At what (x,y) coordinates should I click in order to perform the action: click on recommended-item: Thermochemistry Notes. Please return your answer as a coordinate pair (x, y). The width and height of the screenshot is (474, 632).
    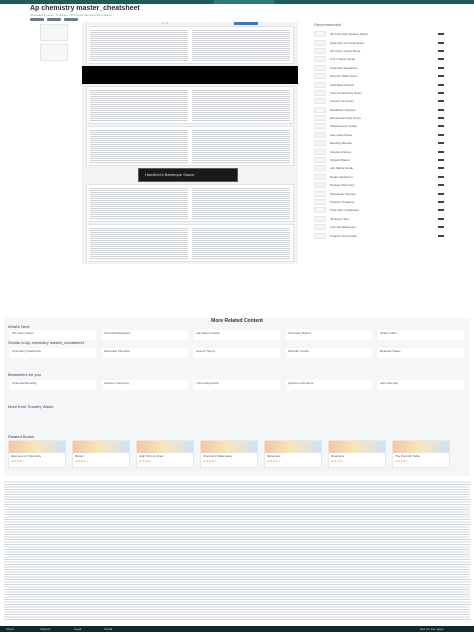
    Looking at the image, I should click on (379, 93).